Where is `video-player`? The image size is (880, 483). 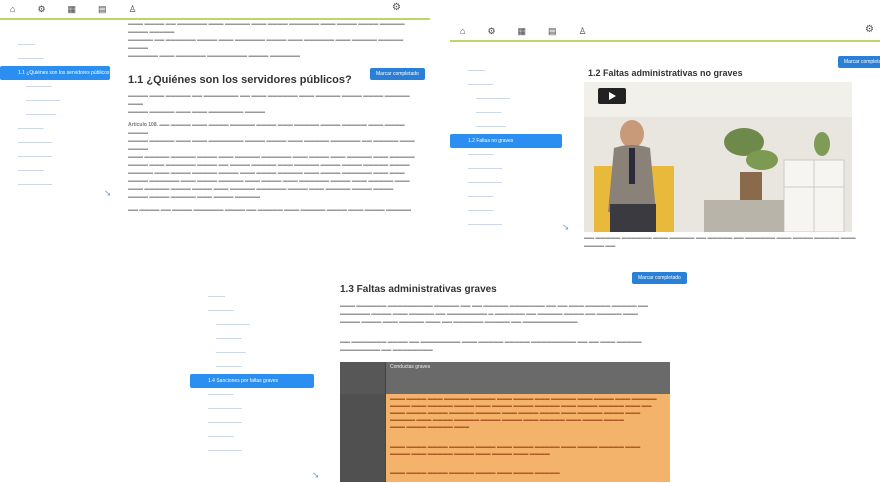
video-player is located at coordinates (718, 157).